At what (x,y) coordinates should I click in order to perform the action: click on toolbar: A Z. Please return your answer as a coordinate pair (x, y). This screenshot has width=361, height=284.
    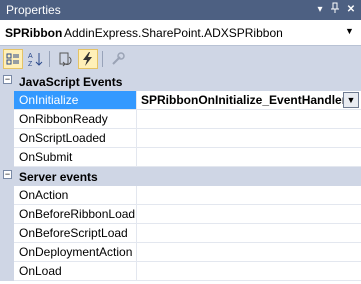
    Looking at the image, I should click on (180, 59).